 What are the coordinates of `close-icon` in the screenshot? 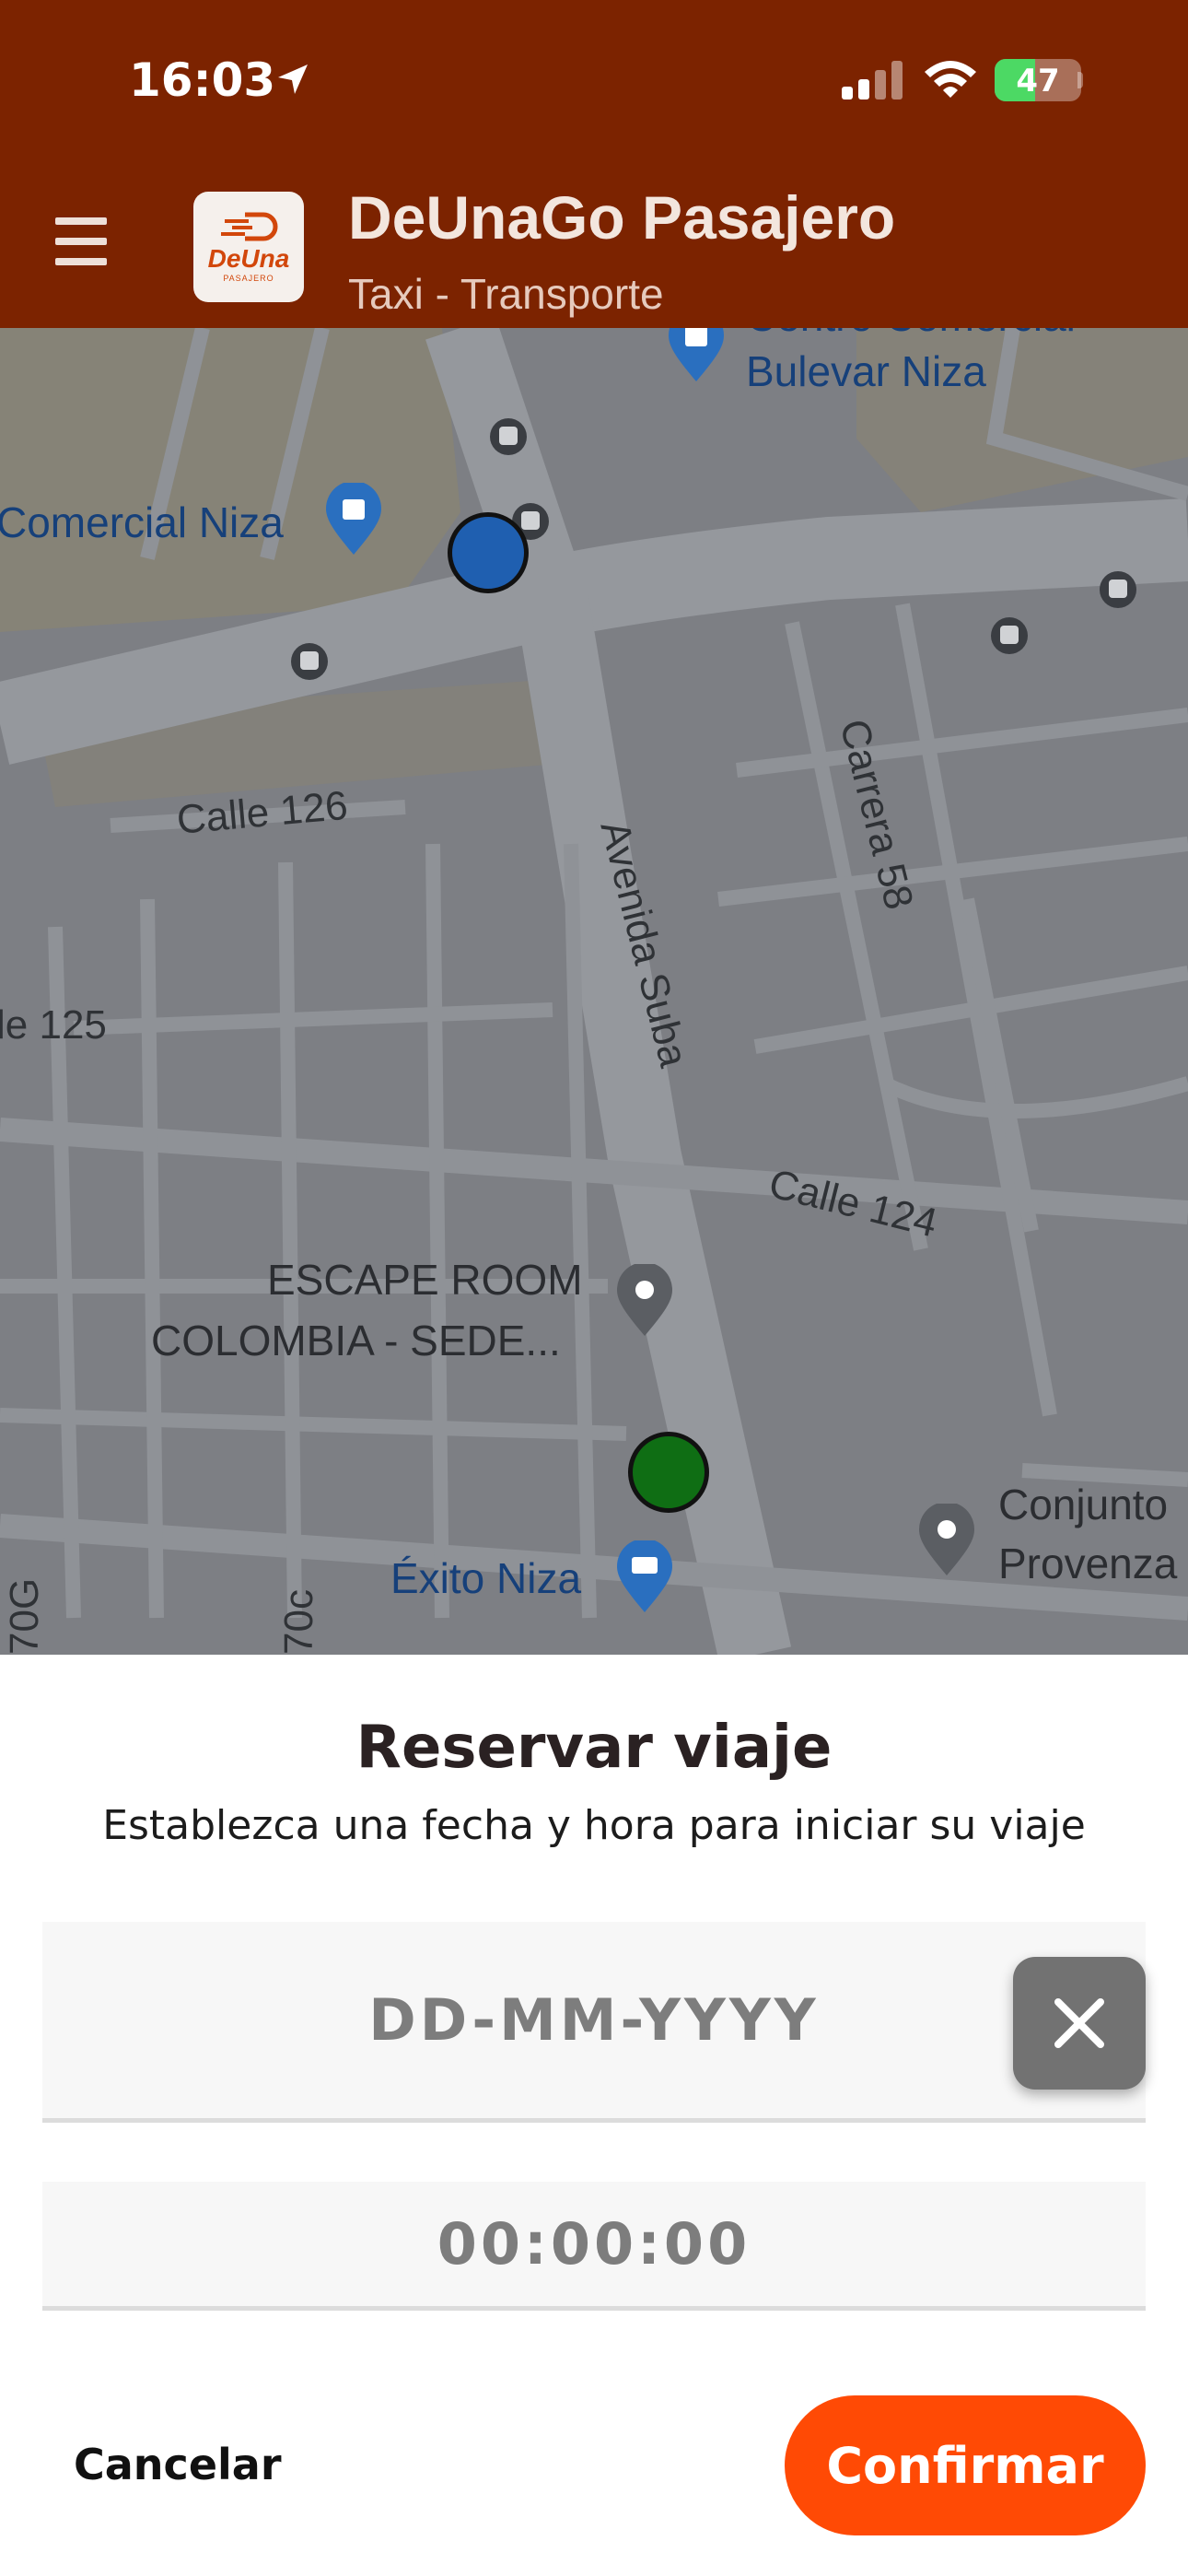 It's located at (1079, 2023).